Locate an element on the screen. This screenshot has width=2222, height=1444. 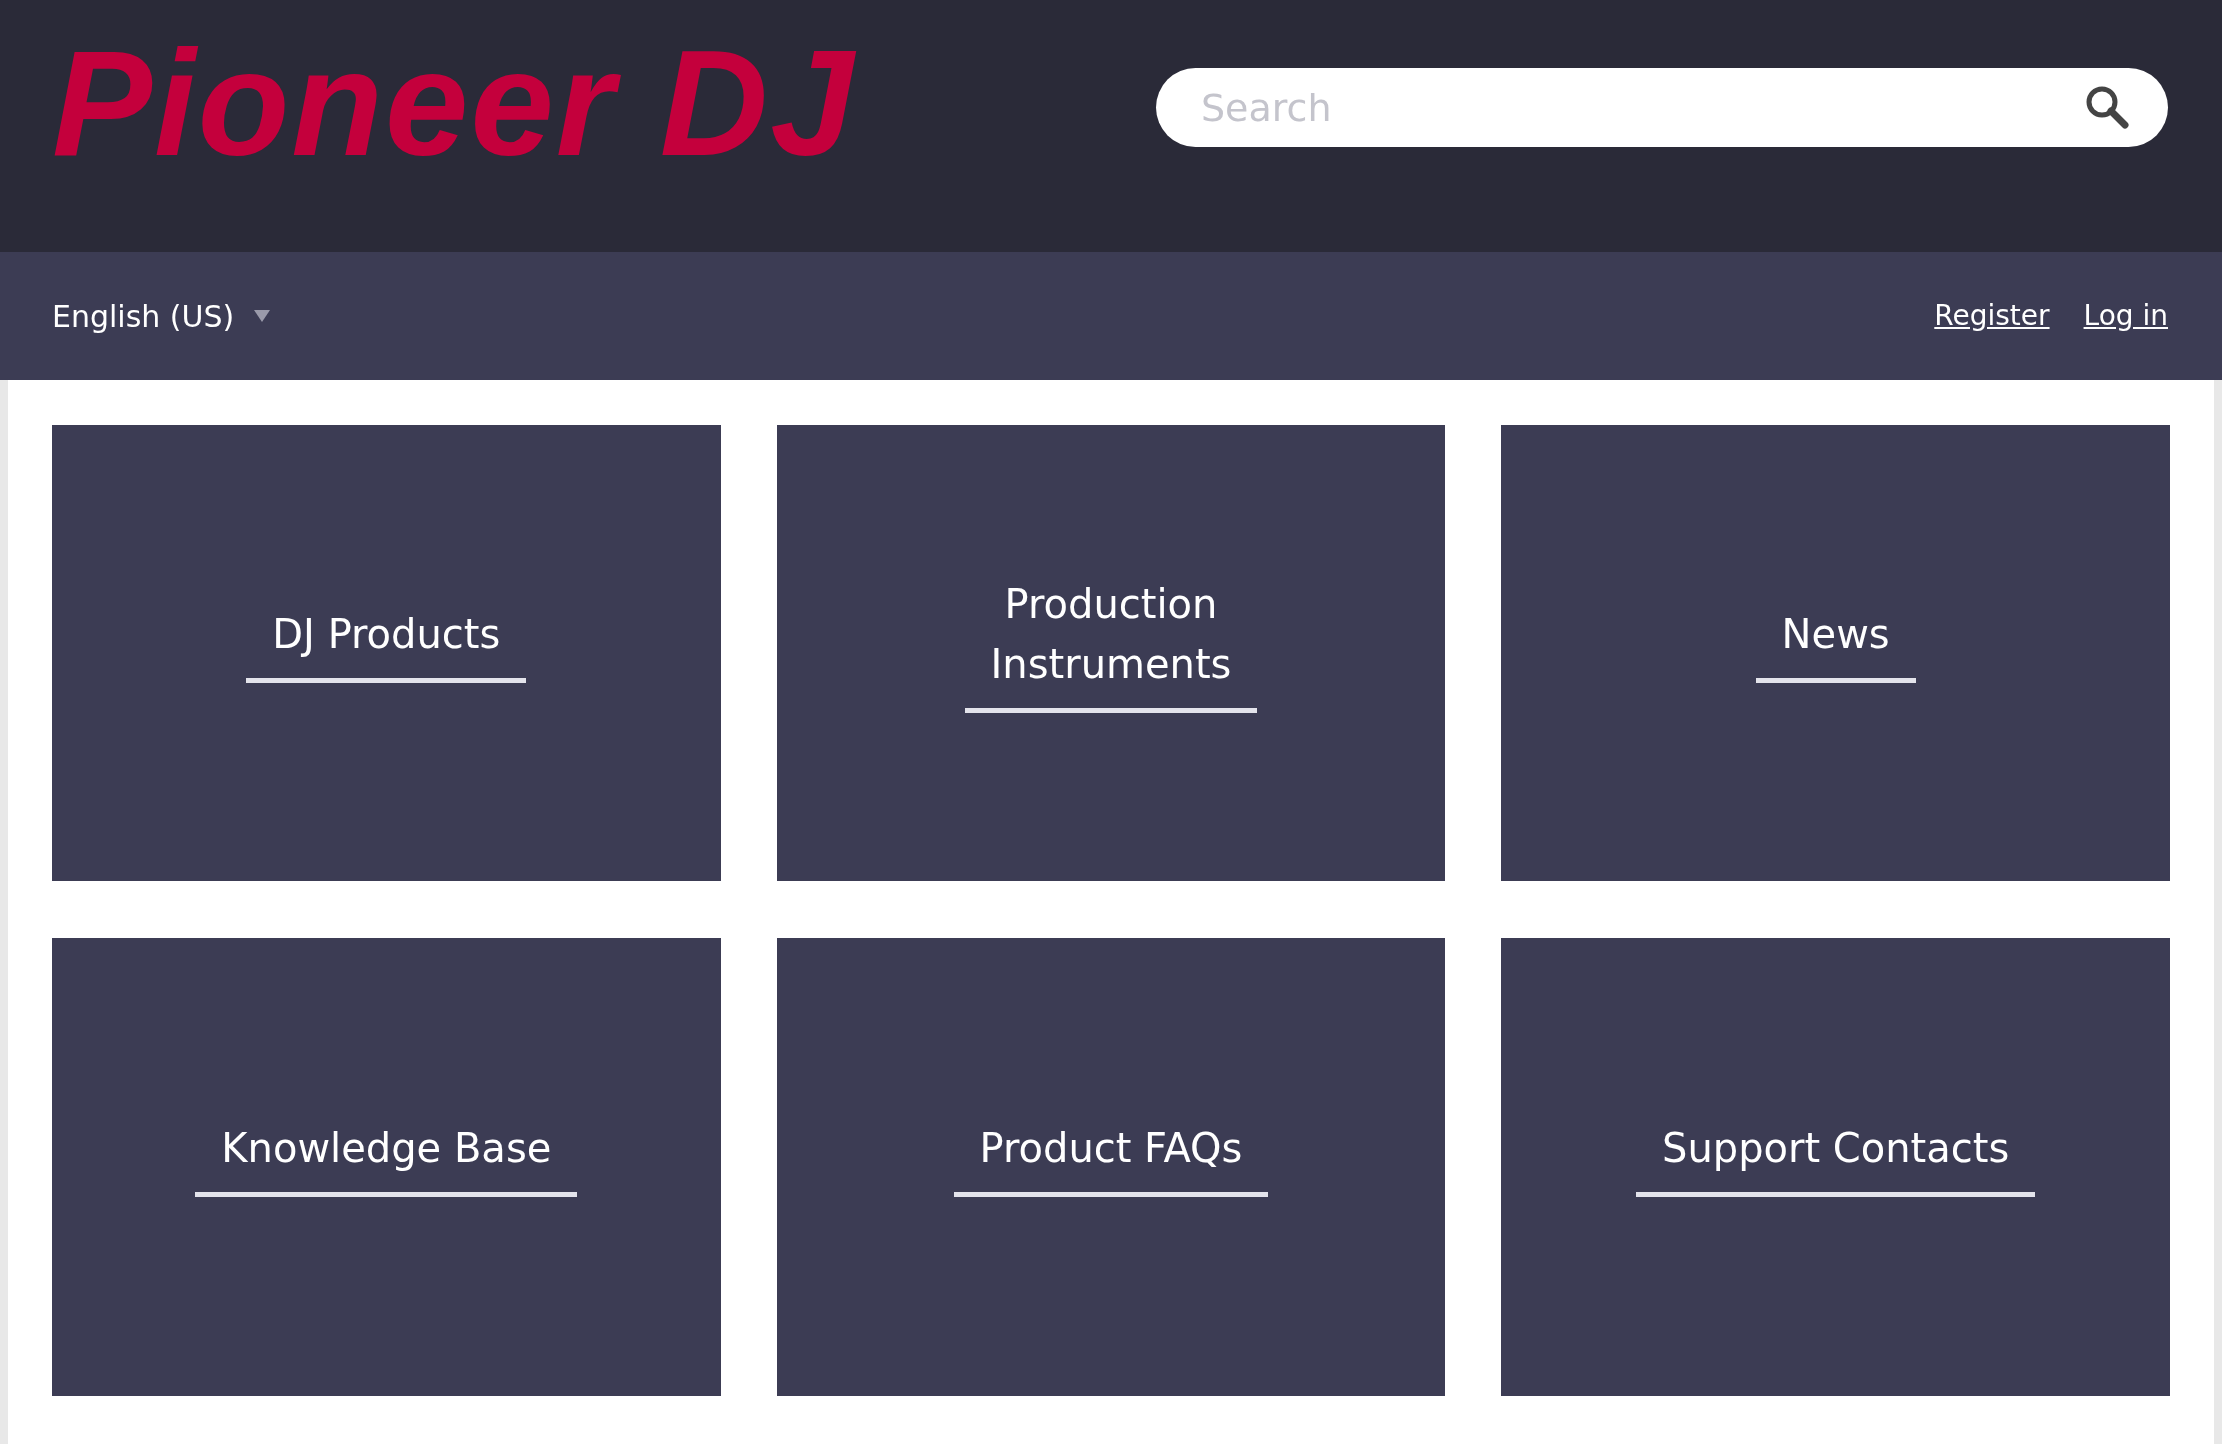
search-icon is located at coordinates (2107, 107).